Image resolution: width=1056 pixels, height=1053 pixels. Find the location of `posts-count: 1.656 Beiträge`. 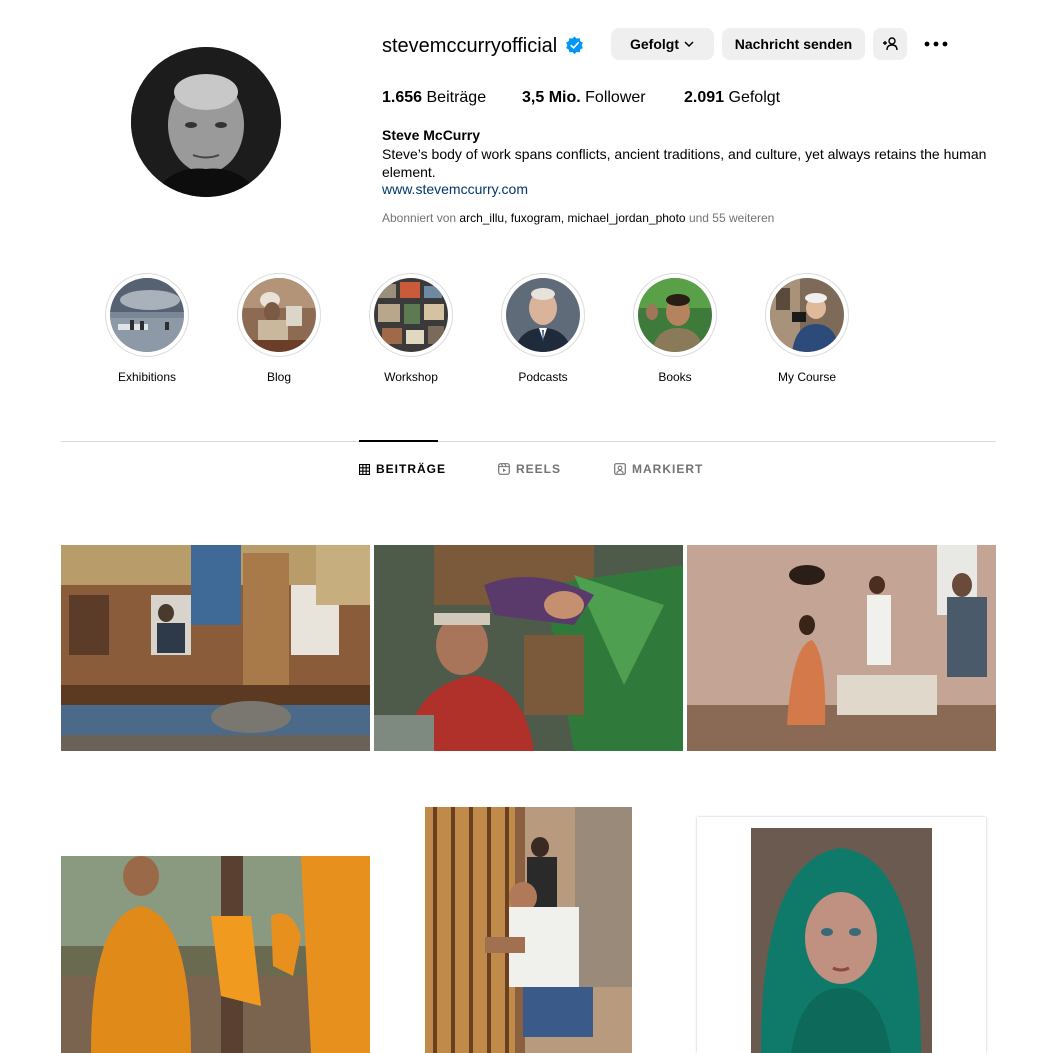

posts-count: 1.656 Beiträge is located at coordinates (434, 98).